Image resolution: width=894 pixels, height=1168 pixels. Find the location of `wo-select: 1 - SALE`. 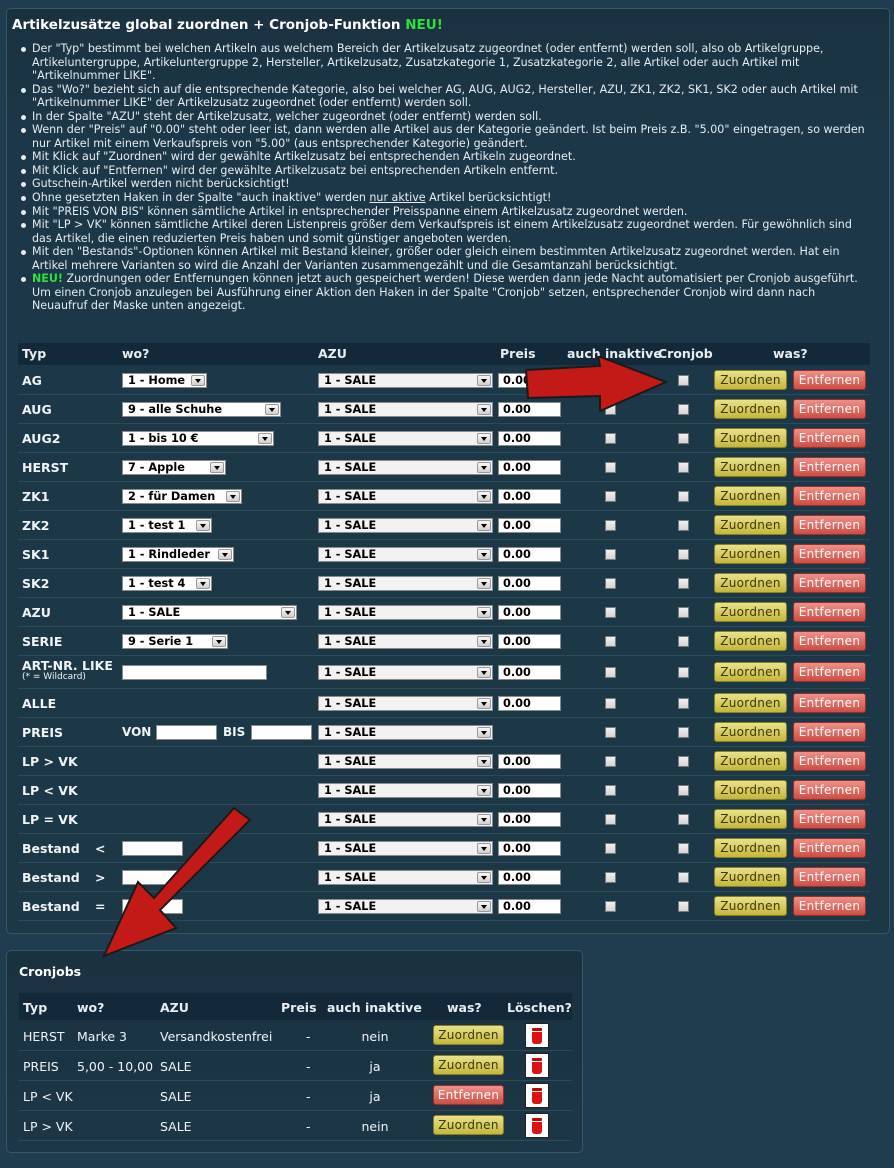

wo-select: 1 - SALE is located at coordinates (209, 612).